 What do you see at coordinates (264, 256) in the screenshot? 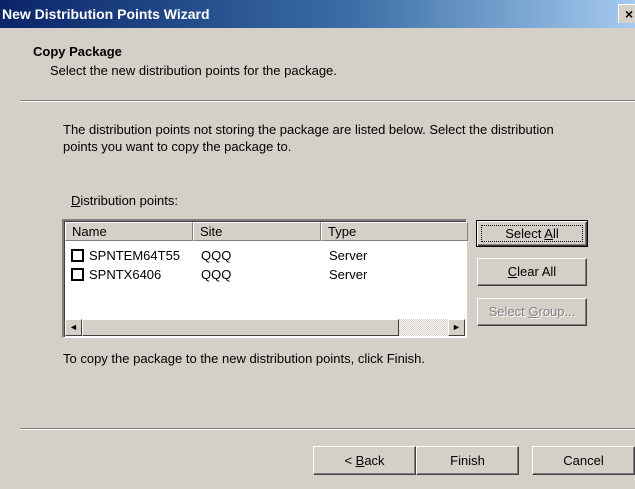
I see `list-item: SPNTEM64T55 QQQ Server` at bounding box center [264, 256].